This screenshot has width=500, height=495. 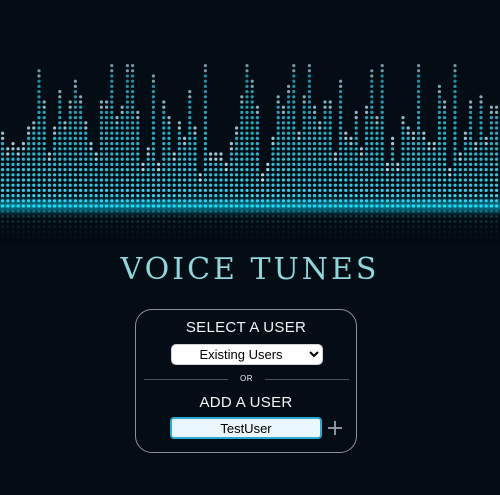 What do you see at coordinates (335, 428) in the screenshot?
I see `add-user-button` at bounding box center [335, 428].